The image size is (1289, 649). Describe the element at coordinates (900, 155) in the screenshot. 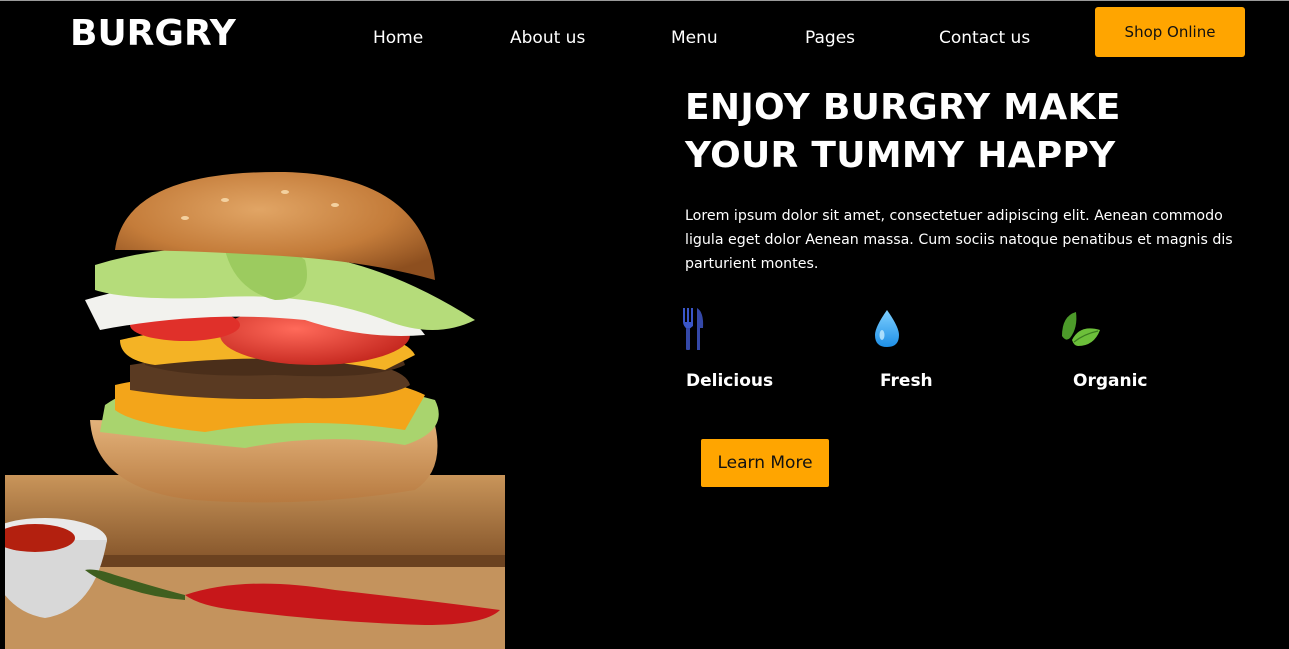

I see `headline-line-2: YOUR TUMMY HAPPY` at that location.